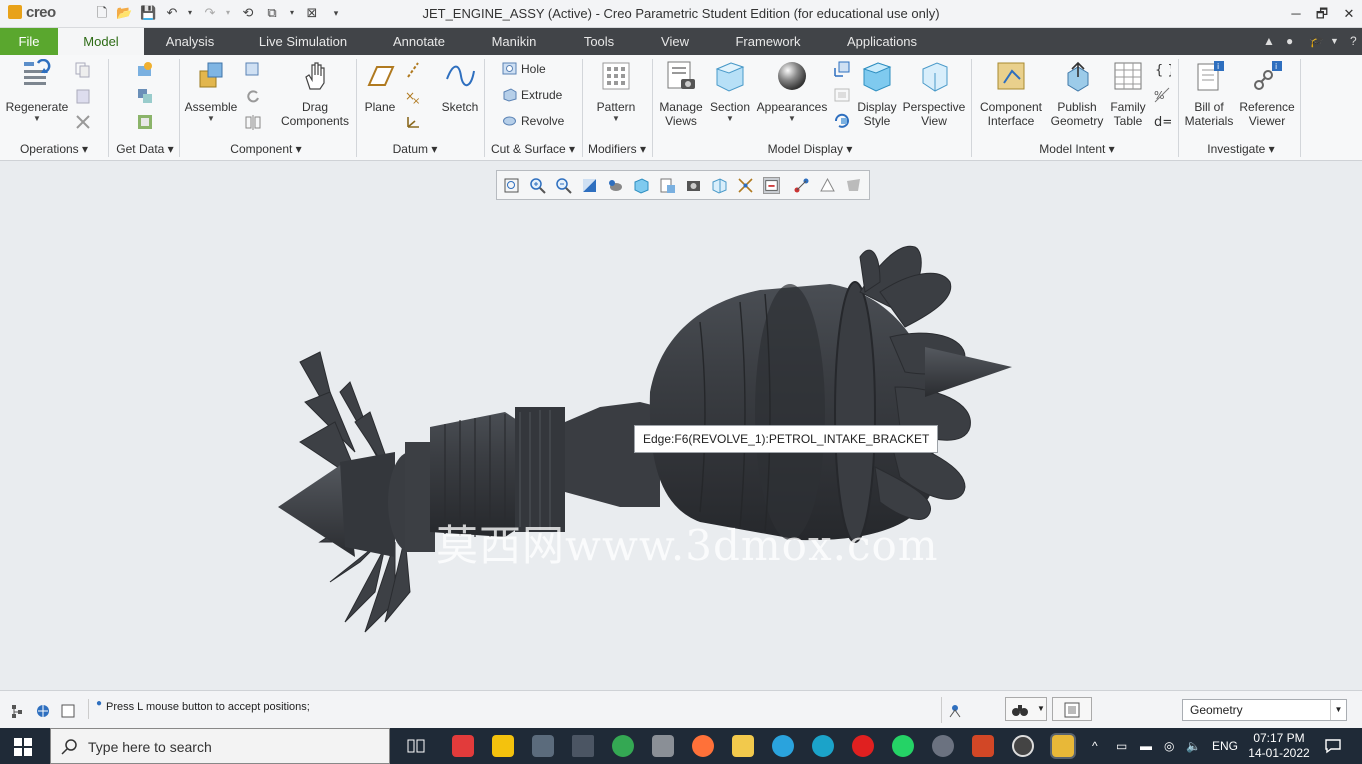 The image size is (1362, 764). Describe the element at coordinates (983, 746) in the screenshot. I see `powerpoint-icon` at that location.